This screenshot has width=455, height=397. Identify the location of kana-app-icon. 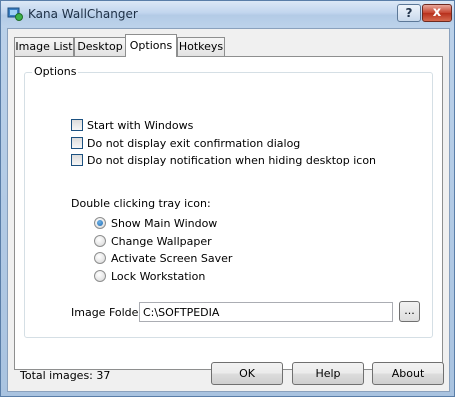
(15, 14).